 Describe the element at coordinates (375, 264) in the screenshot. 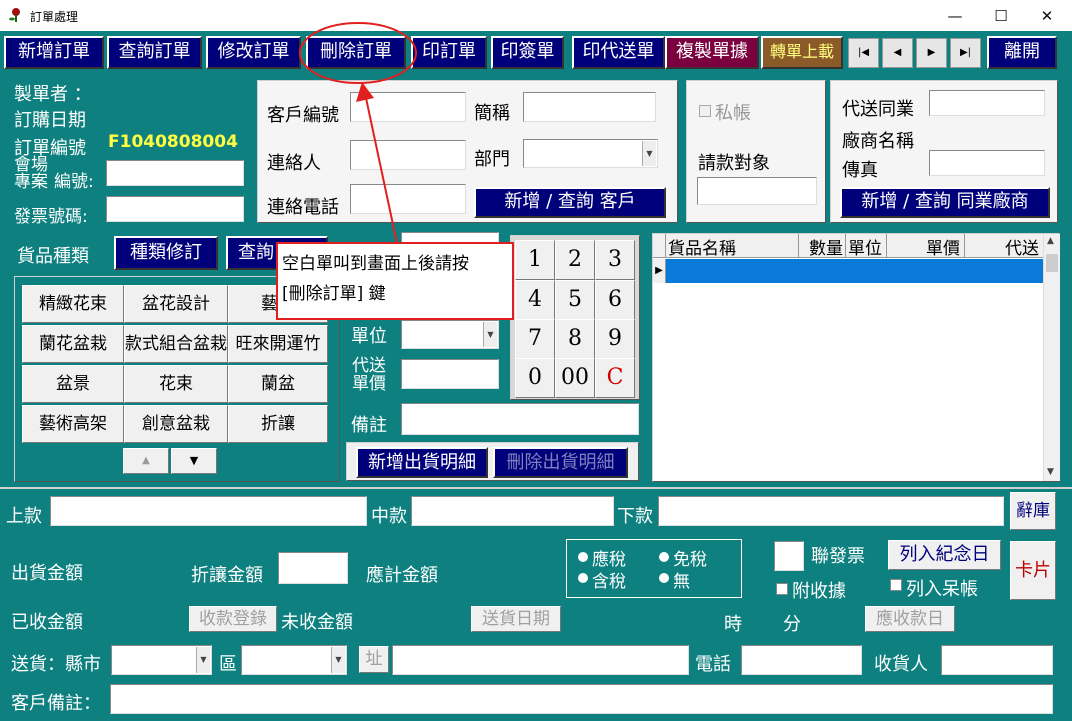

I see `annotation-line1: 空白單叫到畫面上後請按` at that location.